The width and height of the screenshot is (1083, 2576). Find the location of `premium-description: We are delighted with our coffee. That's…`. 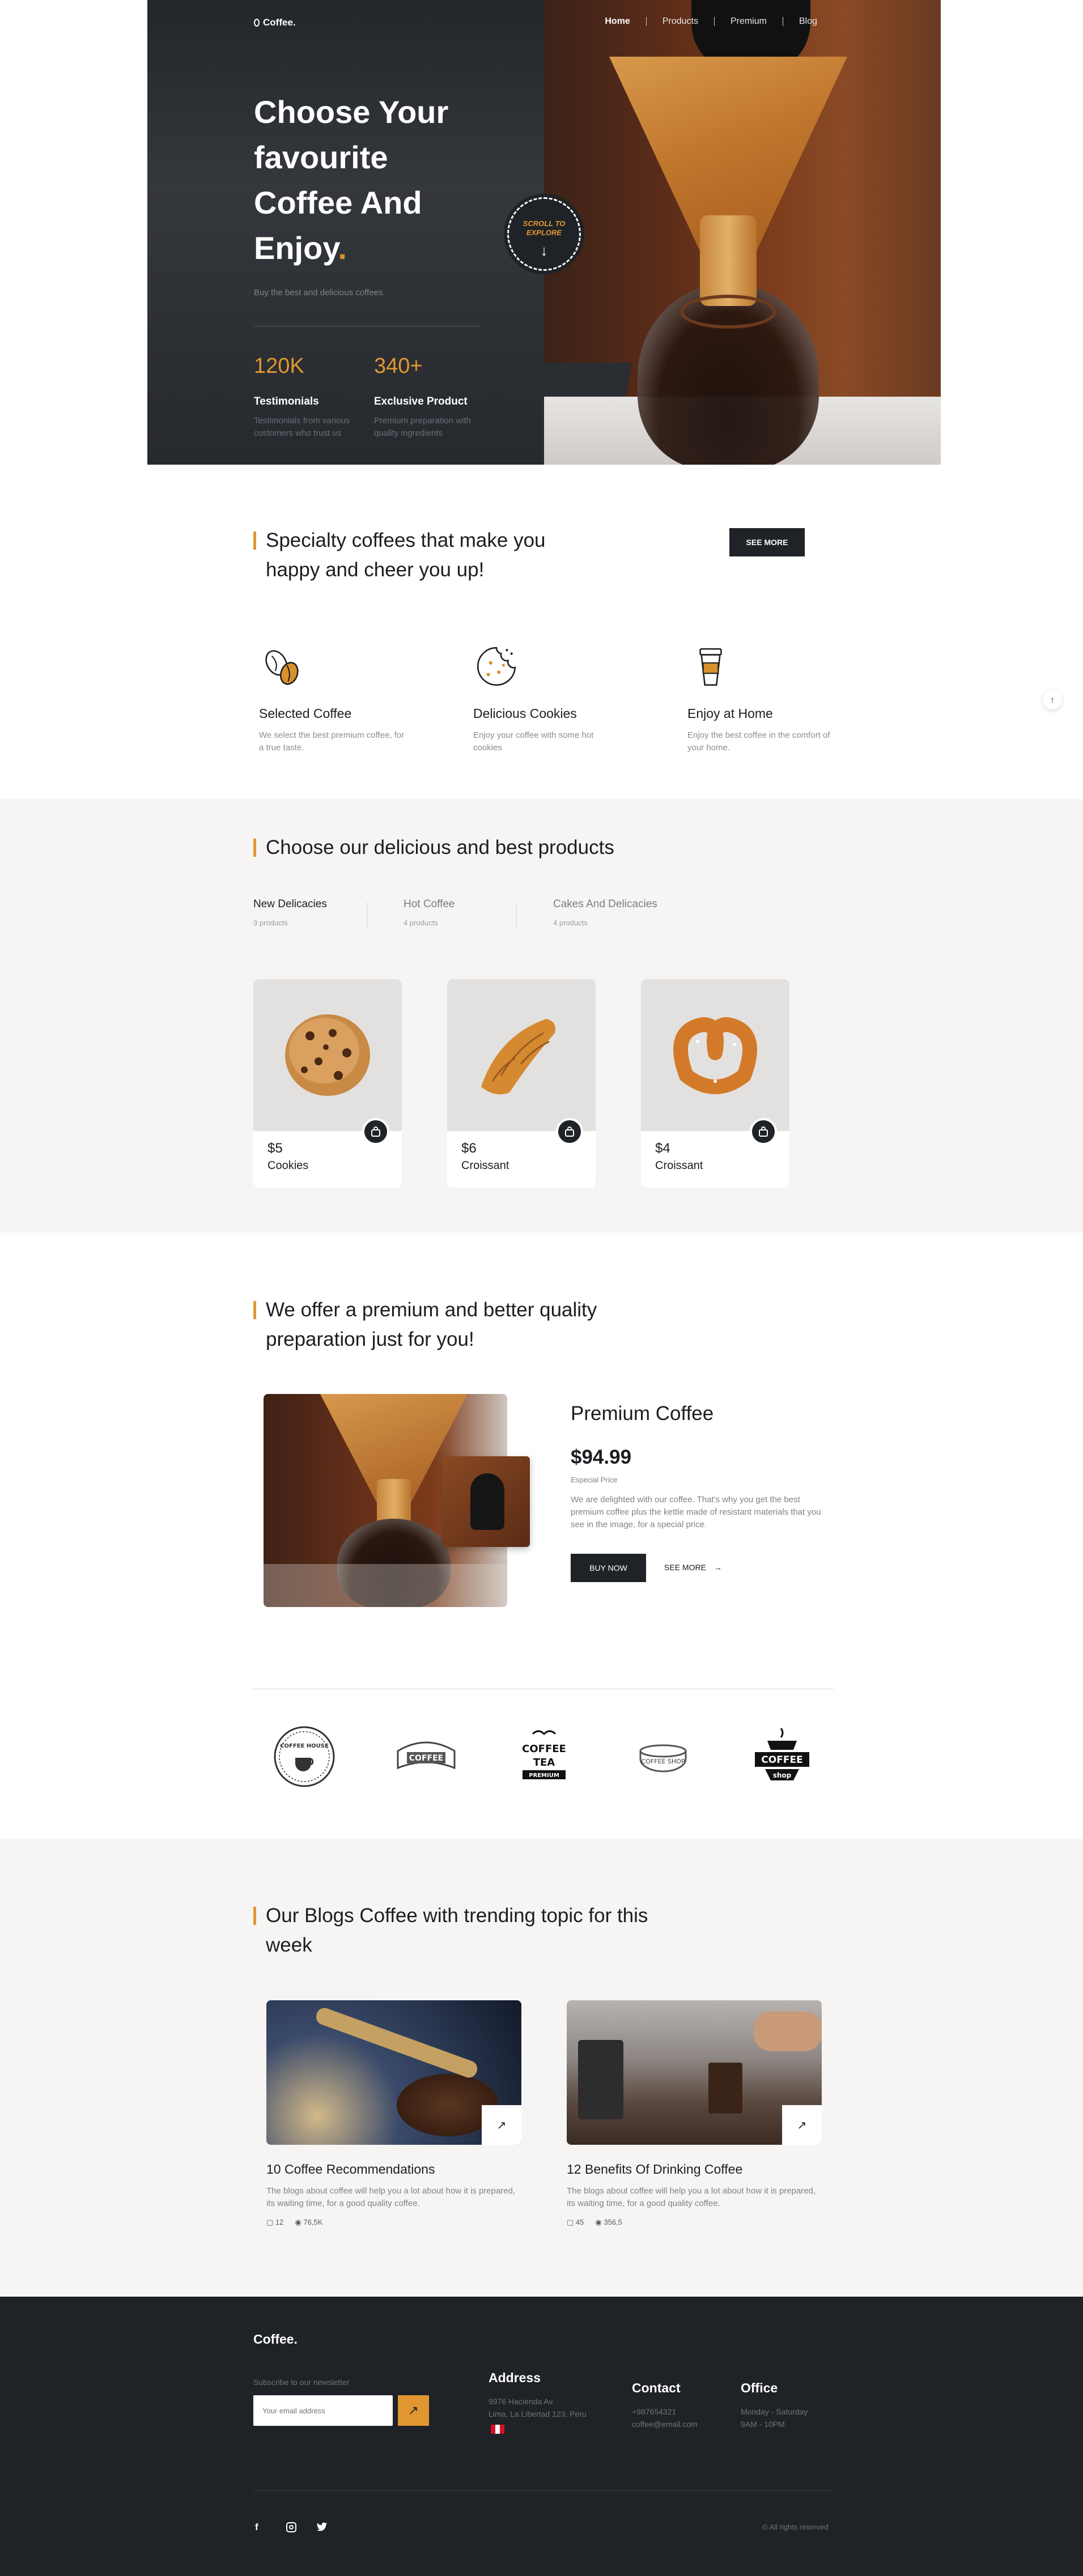

premium-description: We are delighted with our coffee. That's… is located at coordinates (696, 1512).